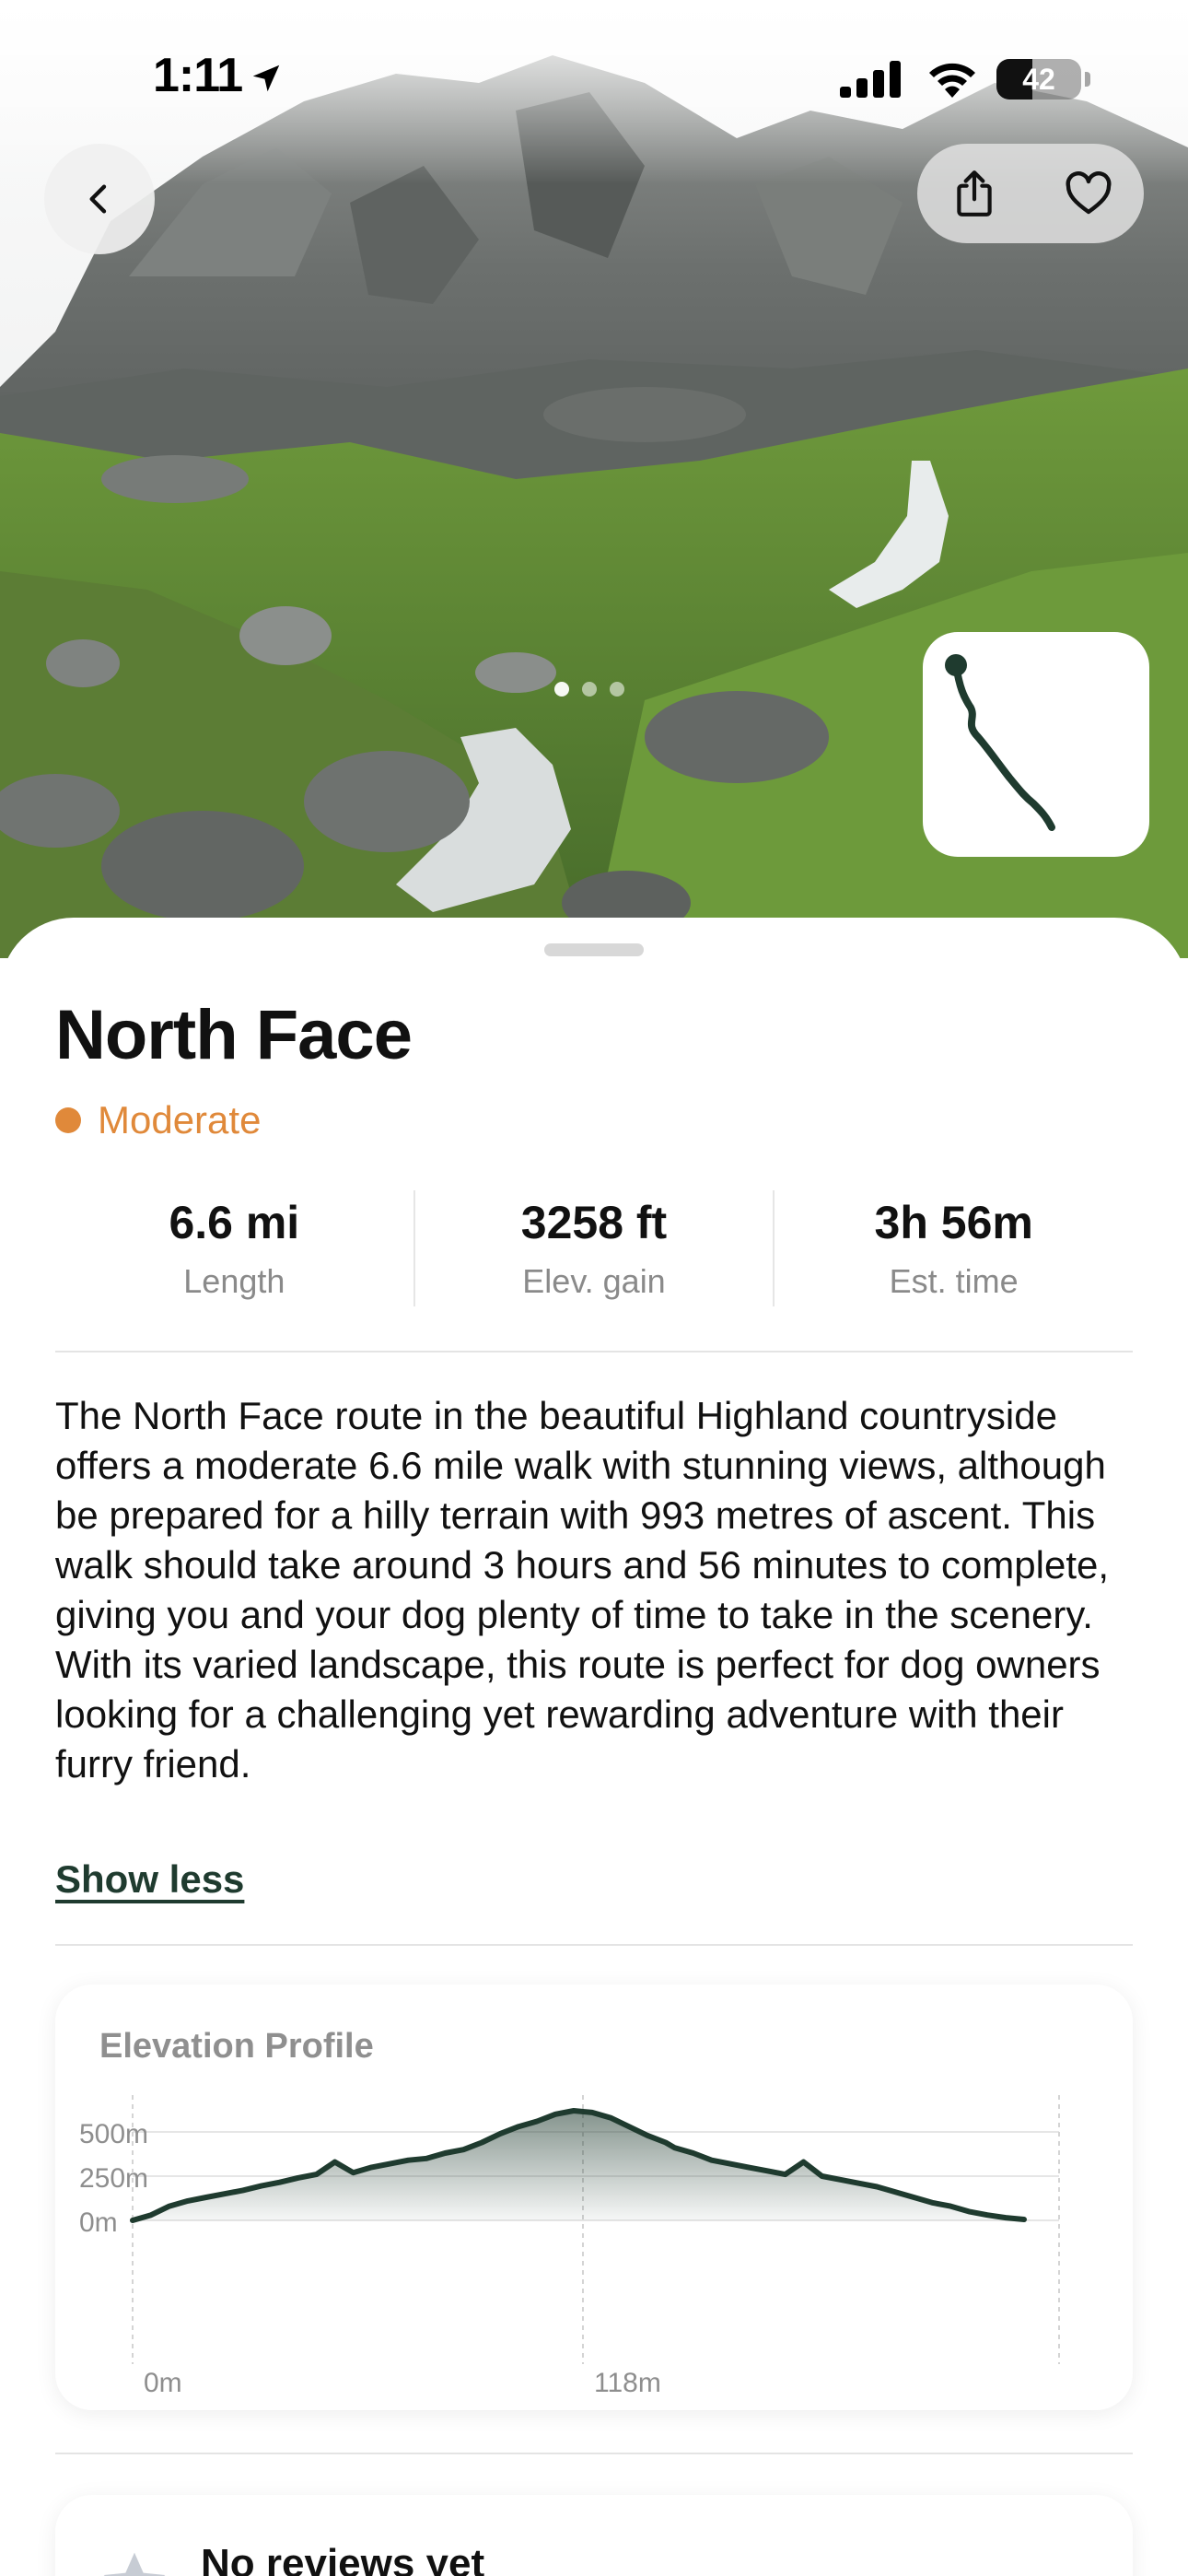 This screenshot has width=1188, height=2576. What do you see at coordinates (1087, 79) in the screenshot?
I see `battery-cap` at bounding box center [1087, 79].